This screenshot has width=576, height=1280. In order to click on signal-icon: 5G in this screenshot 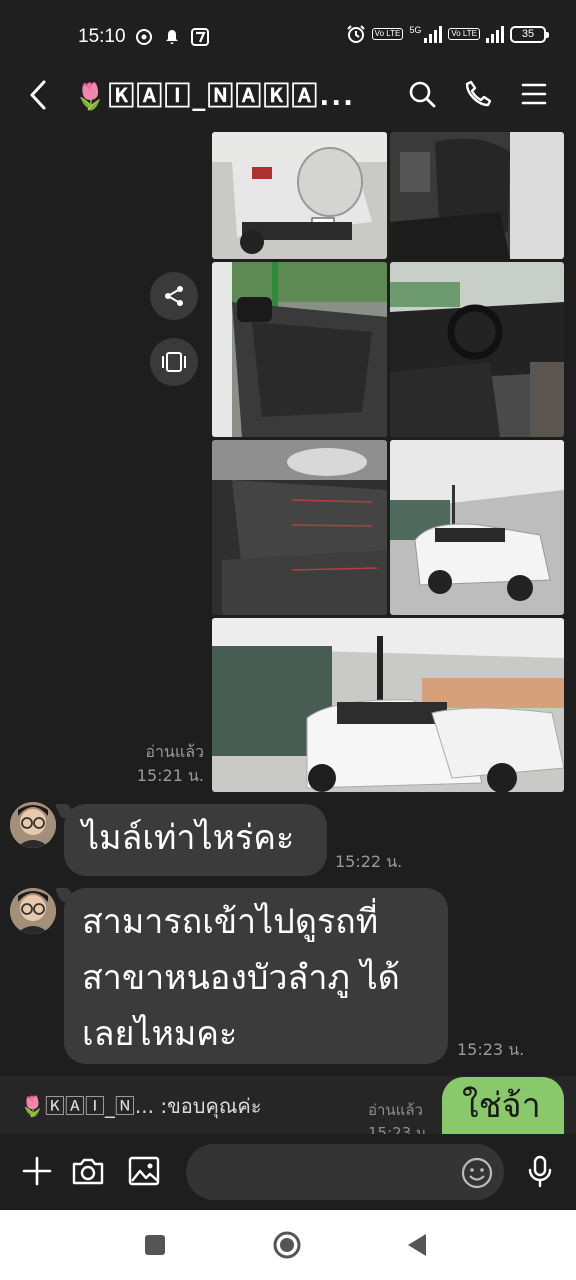, I will do `click(426, 34)`.